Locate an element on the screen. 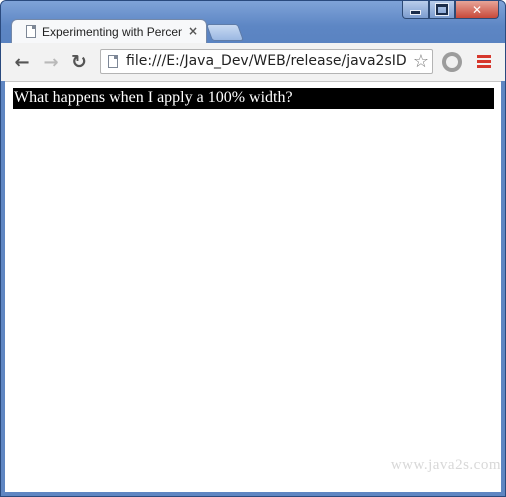  maximize-icon is located at coordinates (442, 9).